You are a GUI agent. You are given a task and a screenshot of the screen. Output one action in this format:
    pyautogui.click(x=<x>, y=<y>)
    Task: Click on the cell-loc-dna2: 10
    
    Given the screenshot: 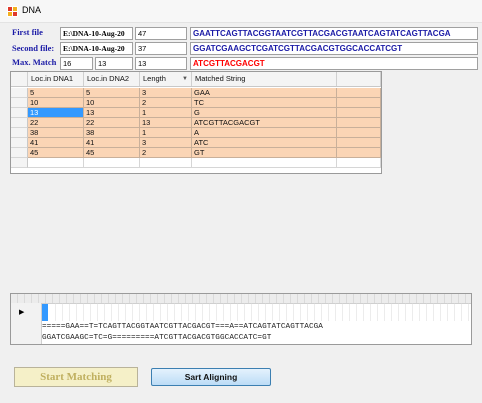 What is the action you would take?
    pyautogui.click(x=112, y=103)
    